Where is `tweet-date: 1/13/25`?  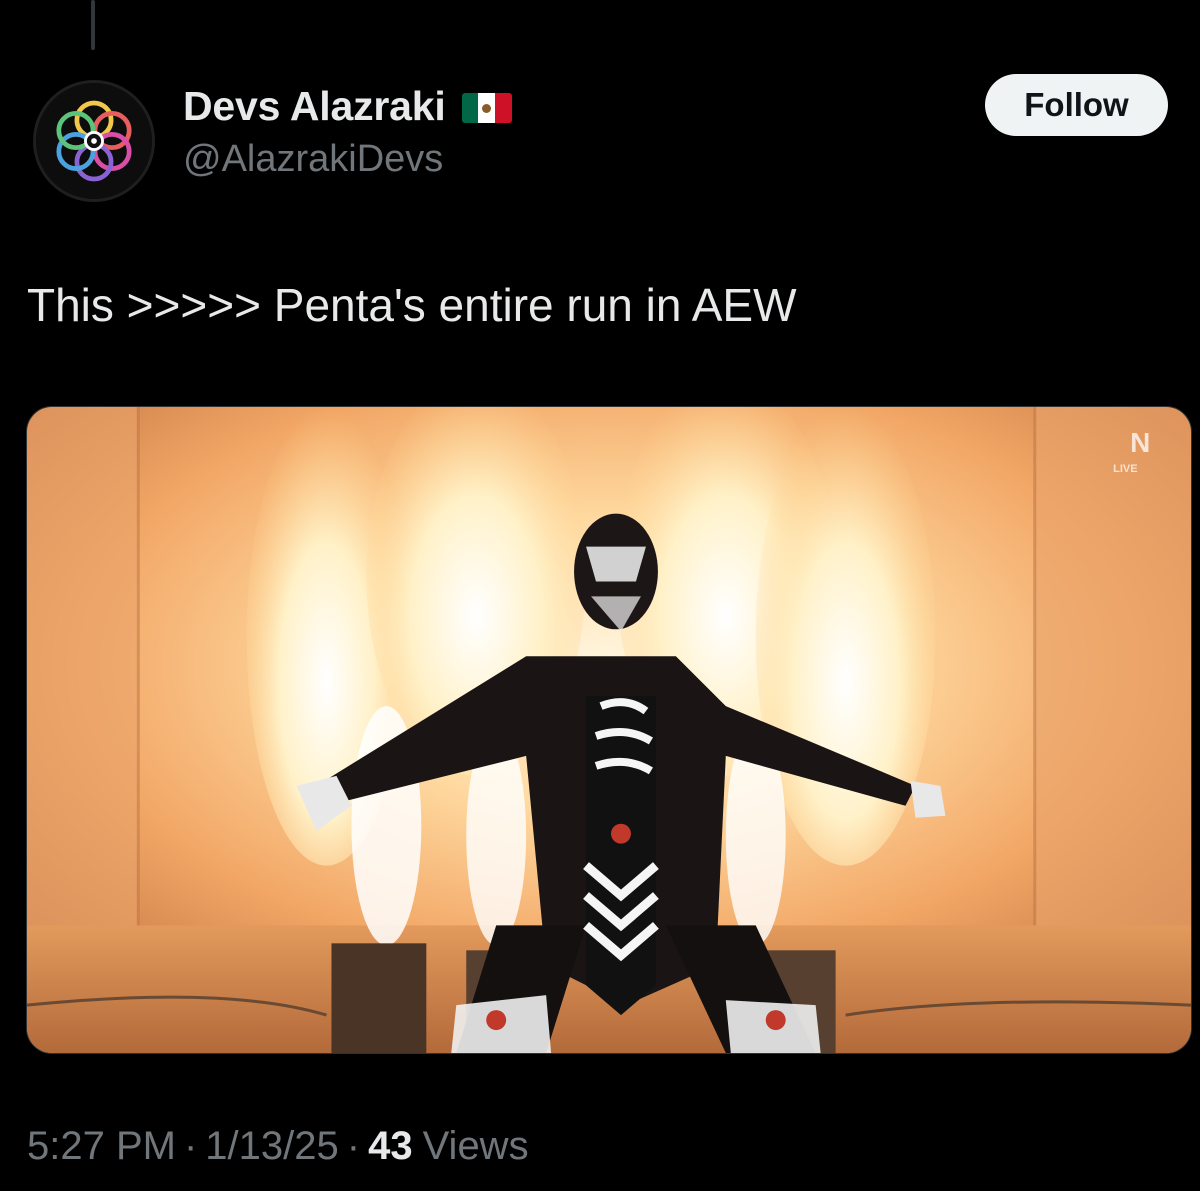
tweet-date: 1/13/25 is located at coordinates (271, 1146).